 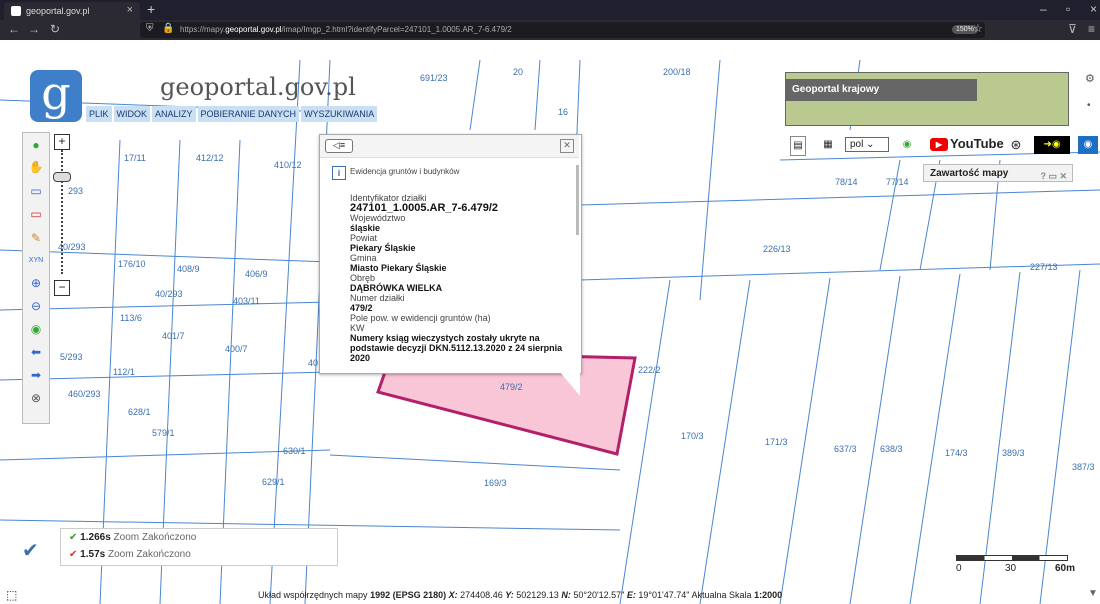 What do you see at coordinates (1013, 453) in the screenshot?
I see `parcel-label: 389/3` at bounding box center [1013, 453].